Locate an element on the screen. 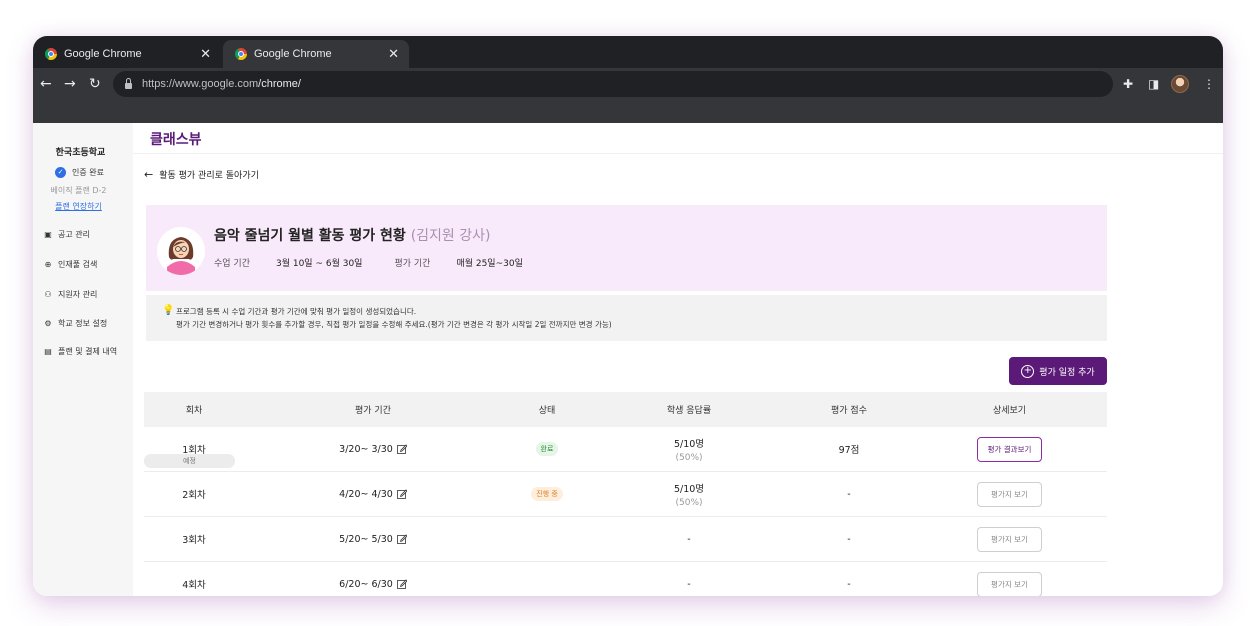 The image size is (1256, 626). add-schedule-button: + 평가 일정 추가 is located at coordinates (1058, 371).